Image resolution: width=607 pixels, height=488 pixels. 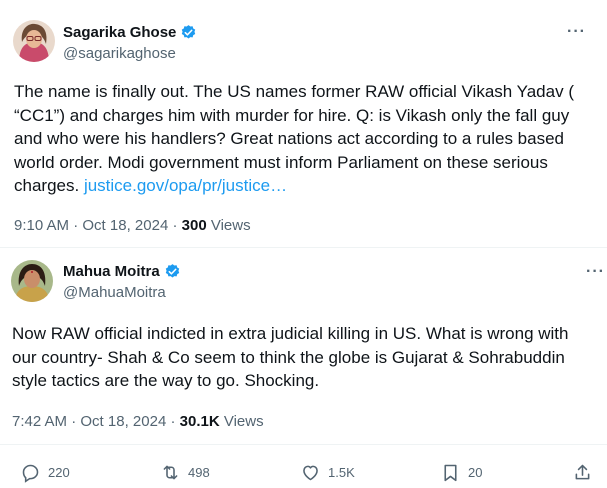 What do you see at coordinates (450, 473) in the screenshot?
I see `bookmark-icon` at bounding box center [450, 473].